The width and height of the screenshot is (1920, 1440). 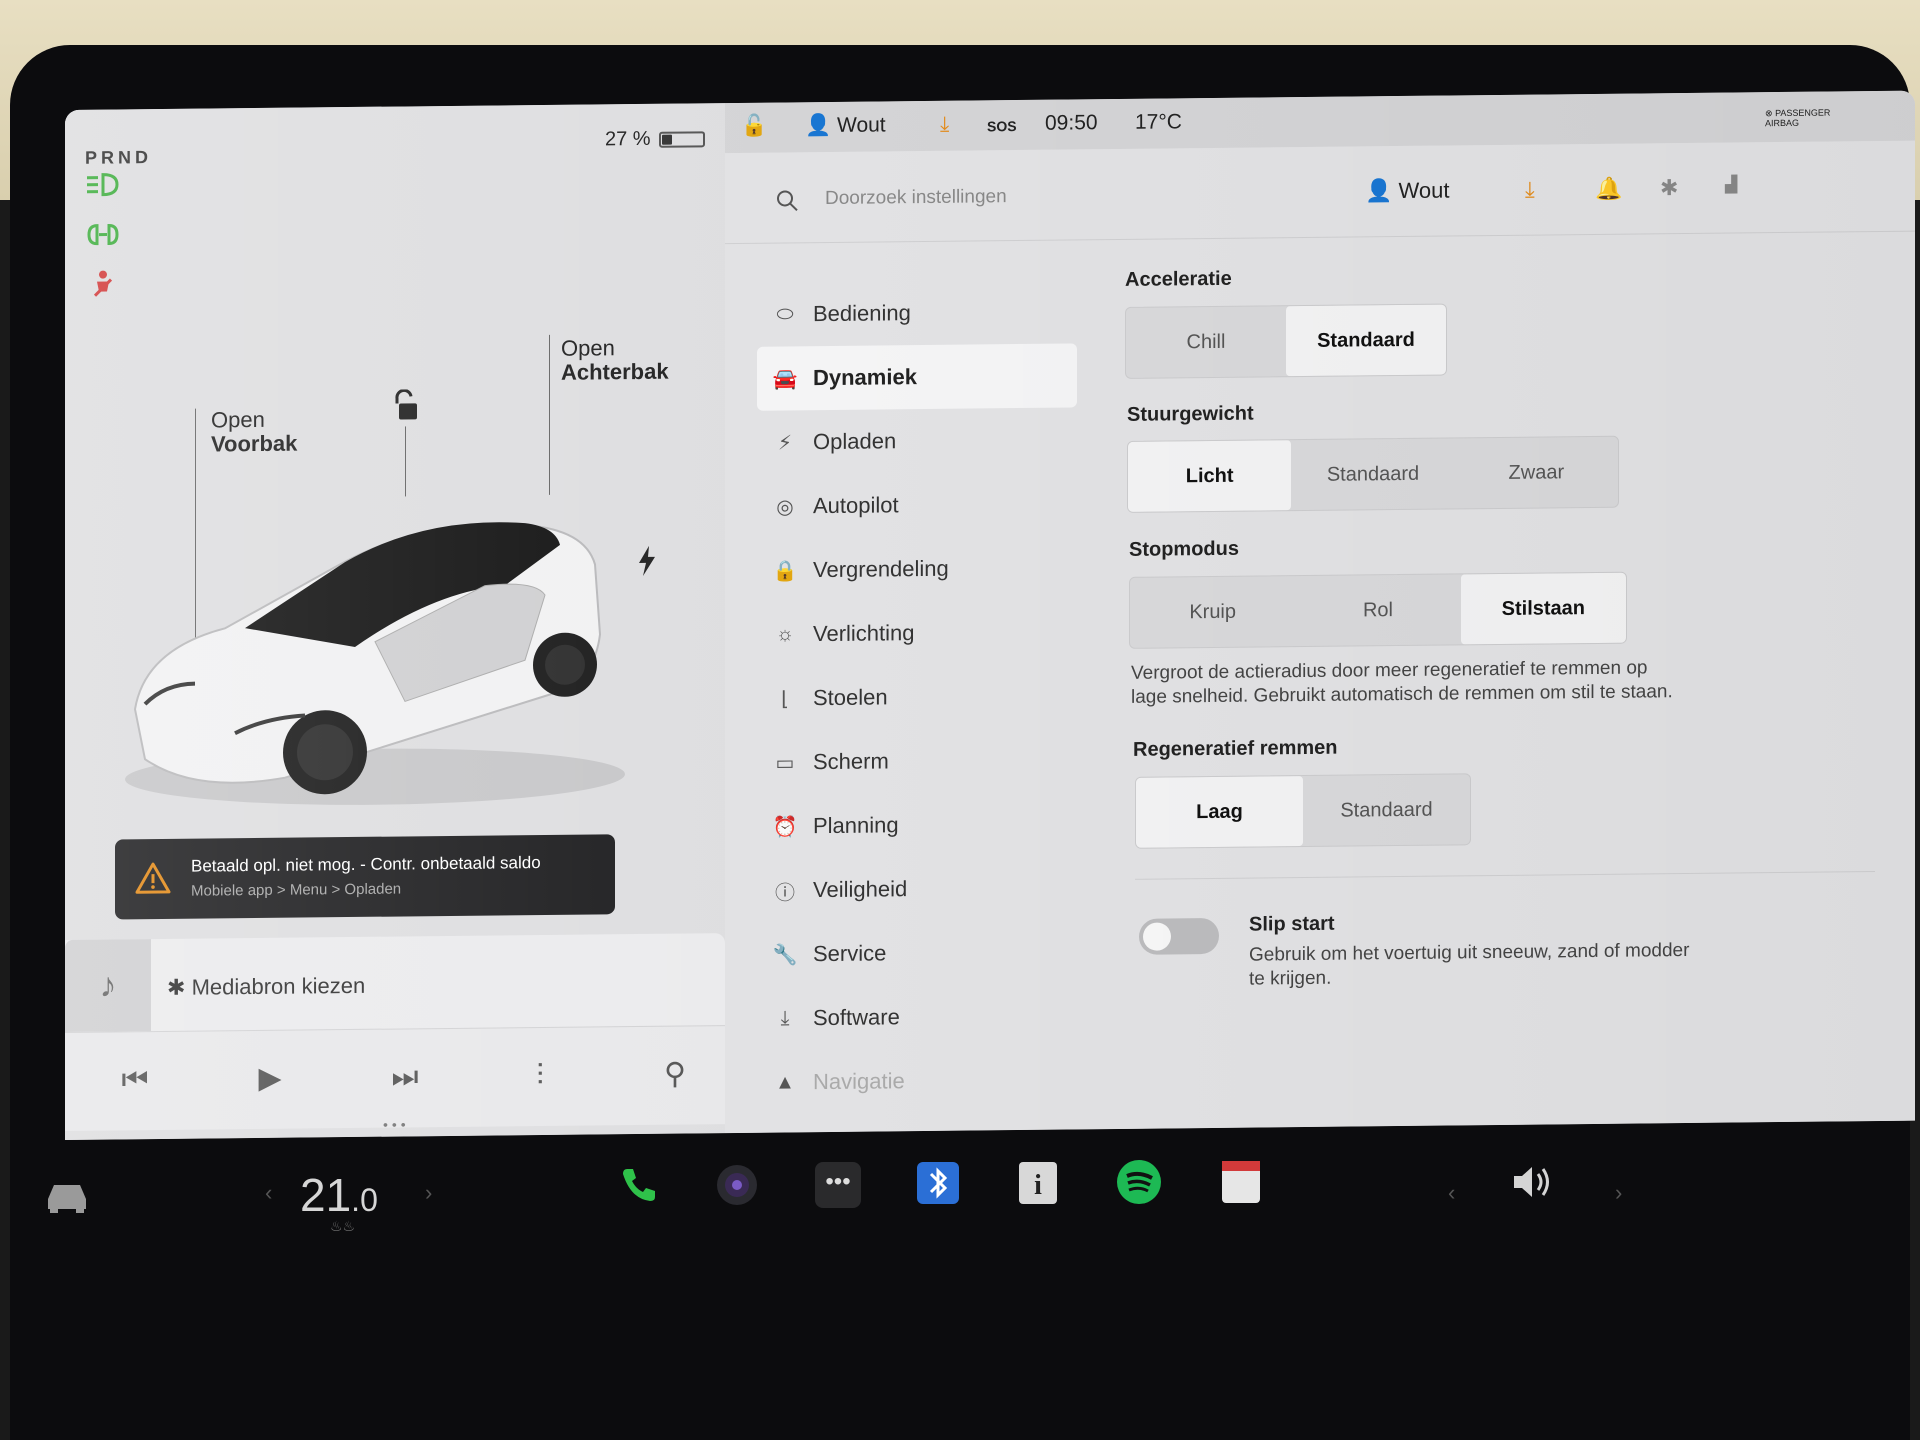 I want to click on stuurgewicht-option-standaard: Standaard, so click(x=1372, y=474).